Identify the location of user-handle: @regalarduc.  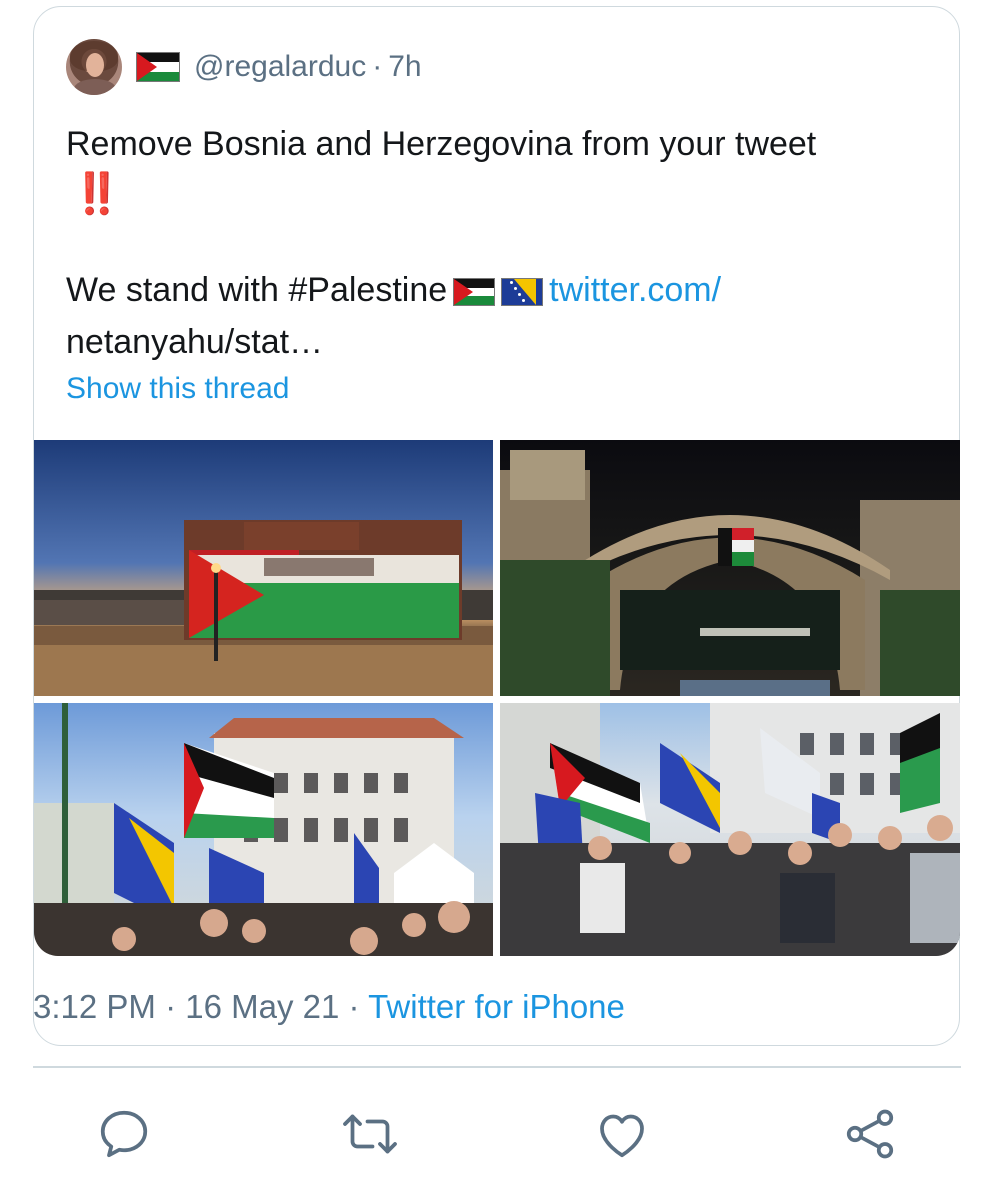
(280, 67).